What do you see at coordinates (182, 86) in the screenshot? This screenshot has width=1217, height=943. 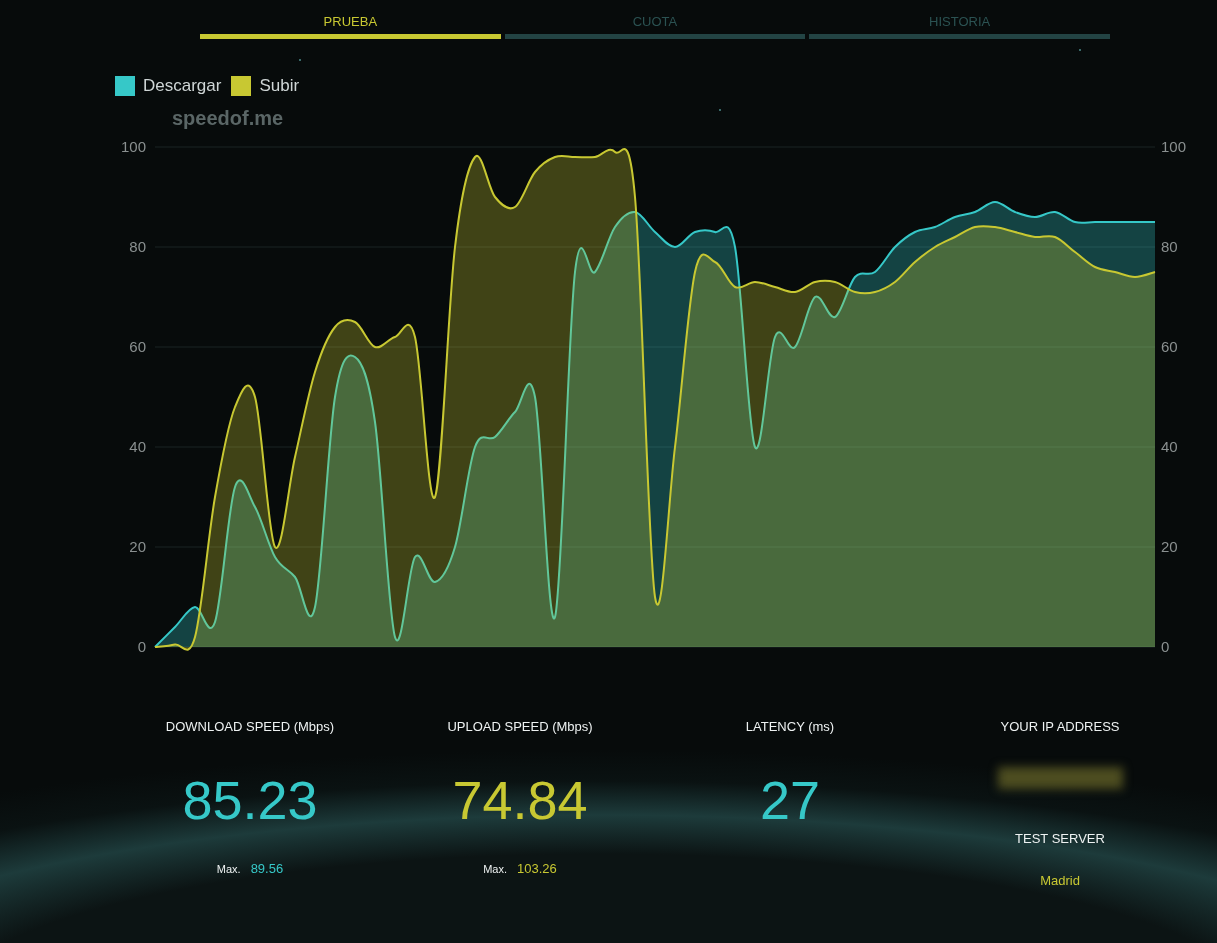 I see `legend-label: Descargar` at bounding box center [182, 86].